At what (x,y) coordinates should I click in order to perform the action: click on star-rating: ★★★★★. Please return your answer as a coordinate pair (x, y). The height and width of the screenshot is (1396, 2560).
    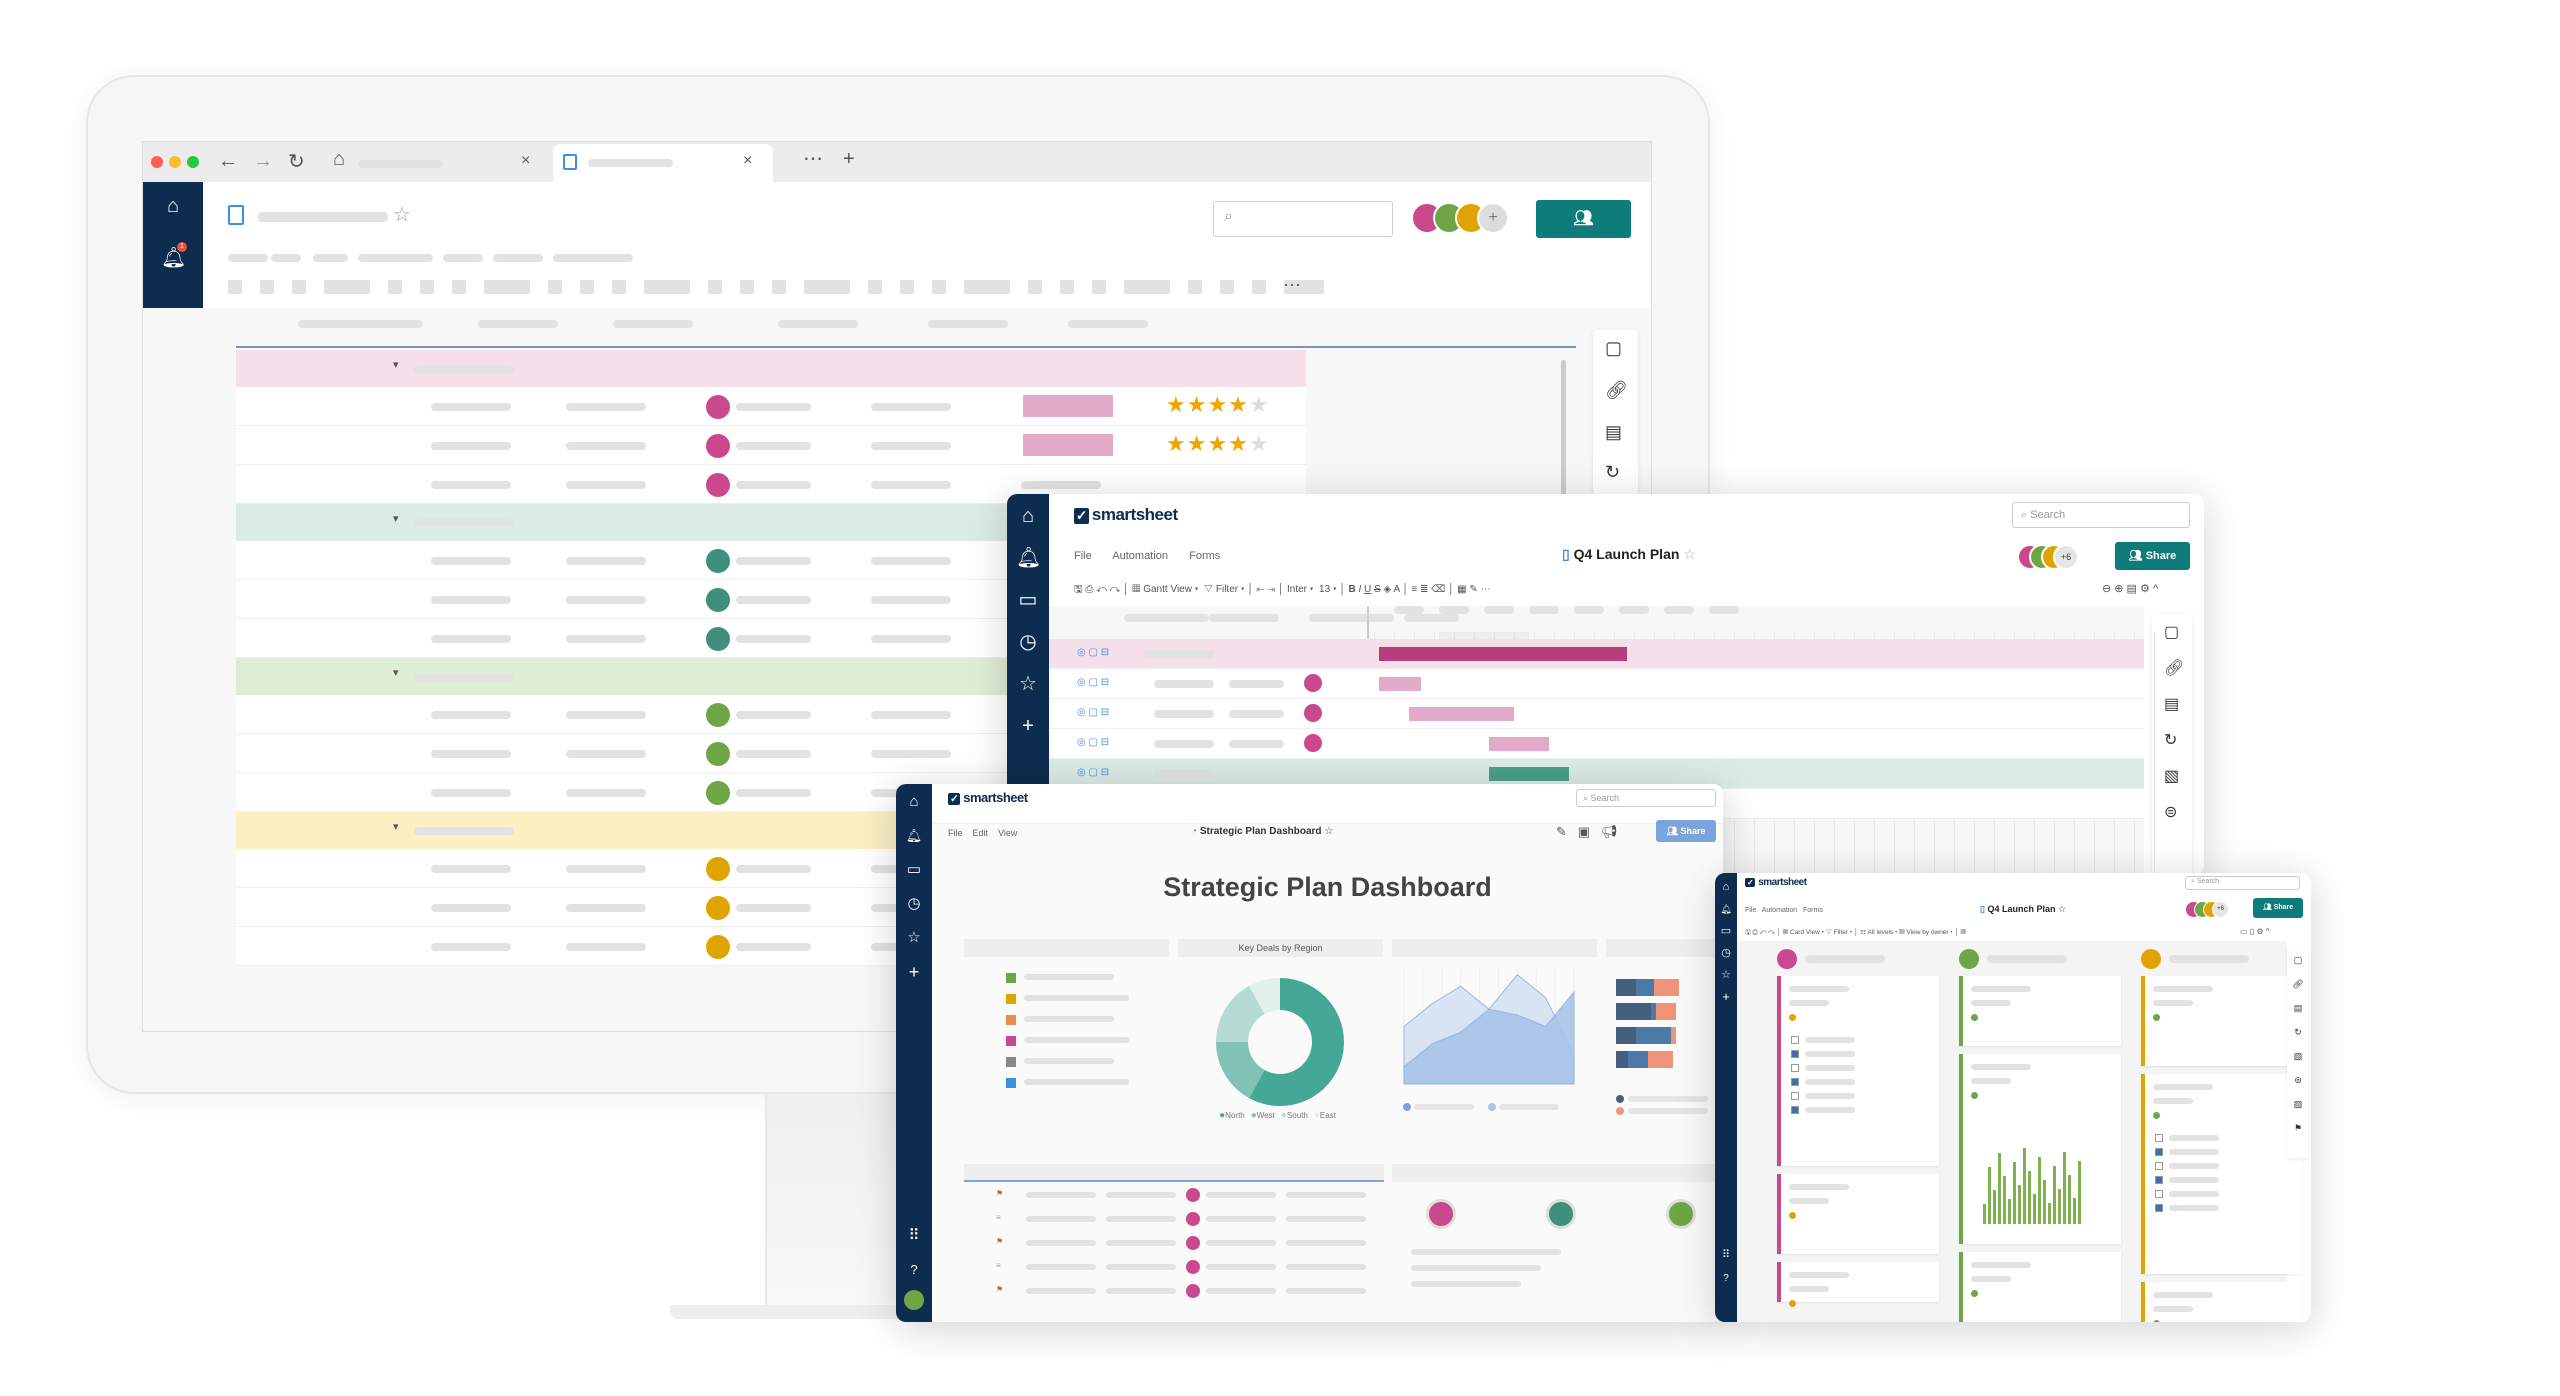
    Looking at the image, I should click on (1218, 444).